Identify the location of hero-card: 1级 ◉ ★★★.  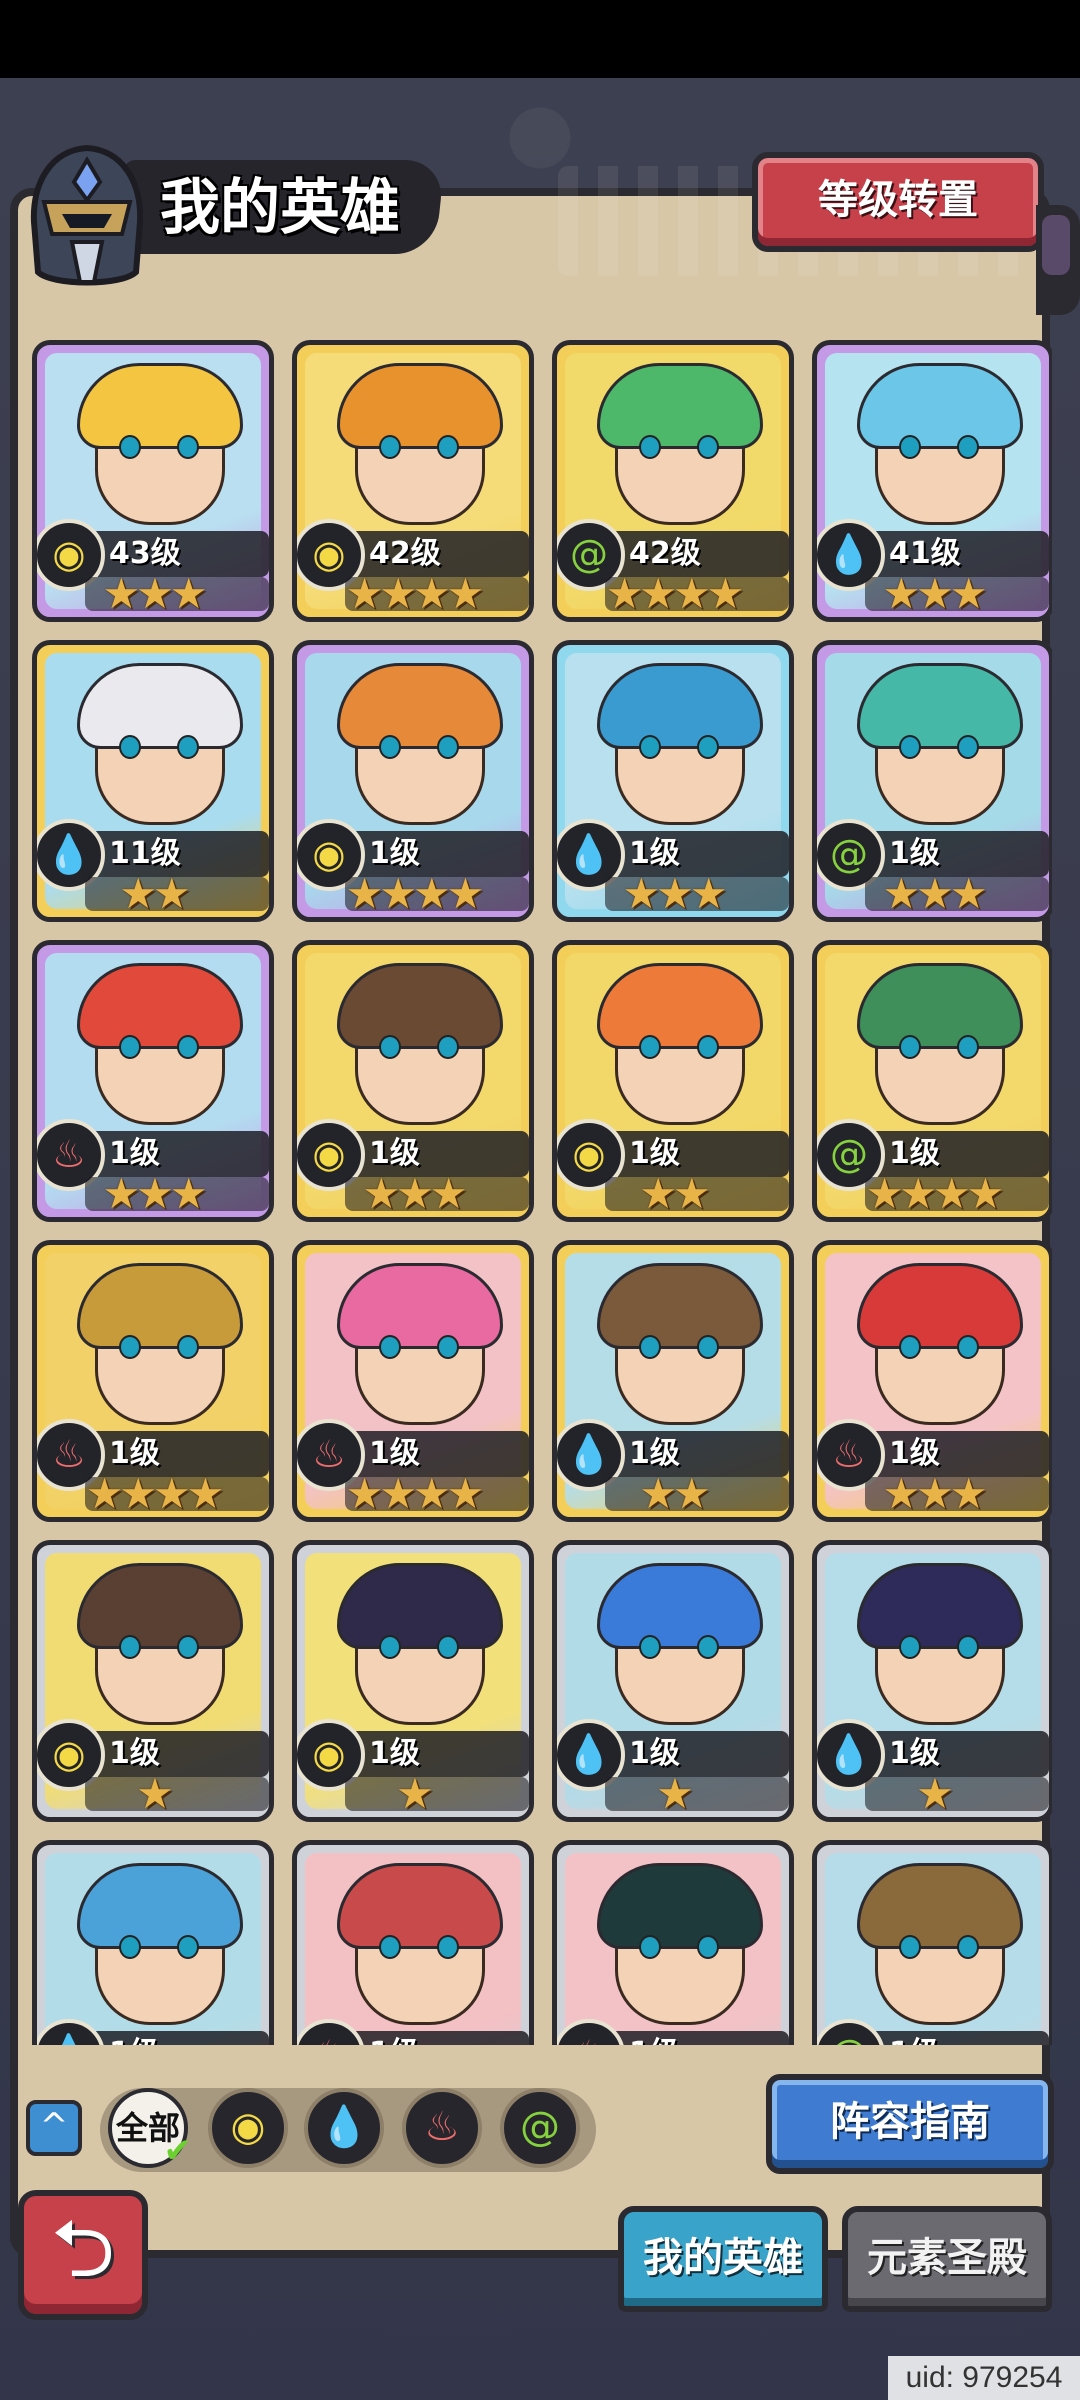
(413, 1081).